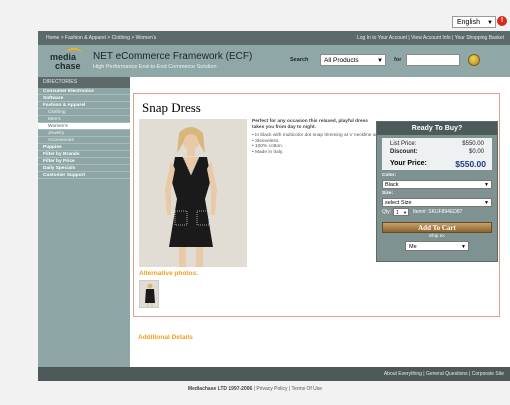 The width and height of the screenshot is (510, 405). I want to click on alternative-photo-thumb, so click(149, 294).